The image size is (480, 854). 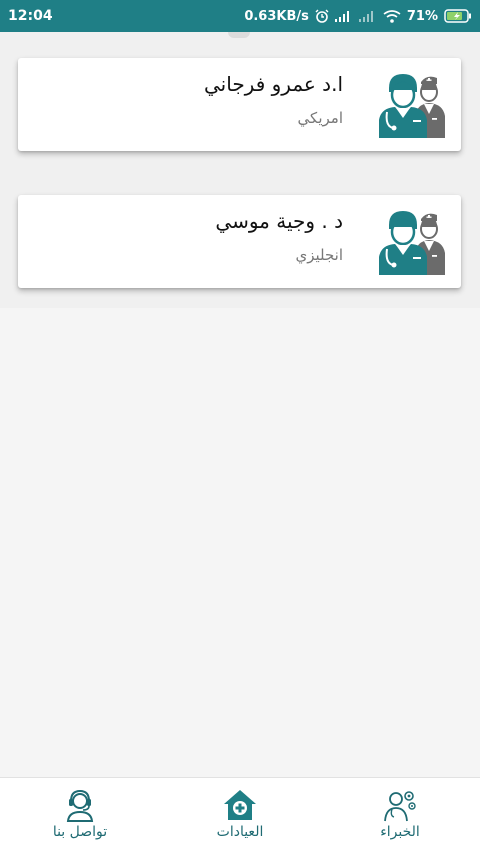 I want to click on nav-contact: تواصل بنا, so click(x=80, y=816).